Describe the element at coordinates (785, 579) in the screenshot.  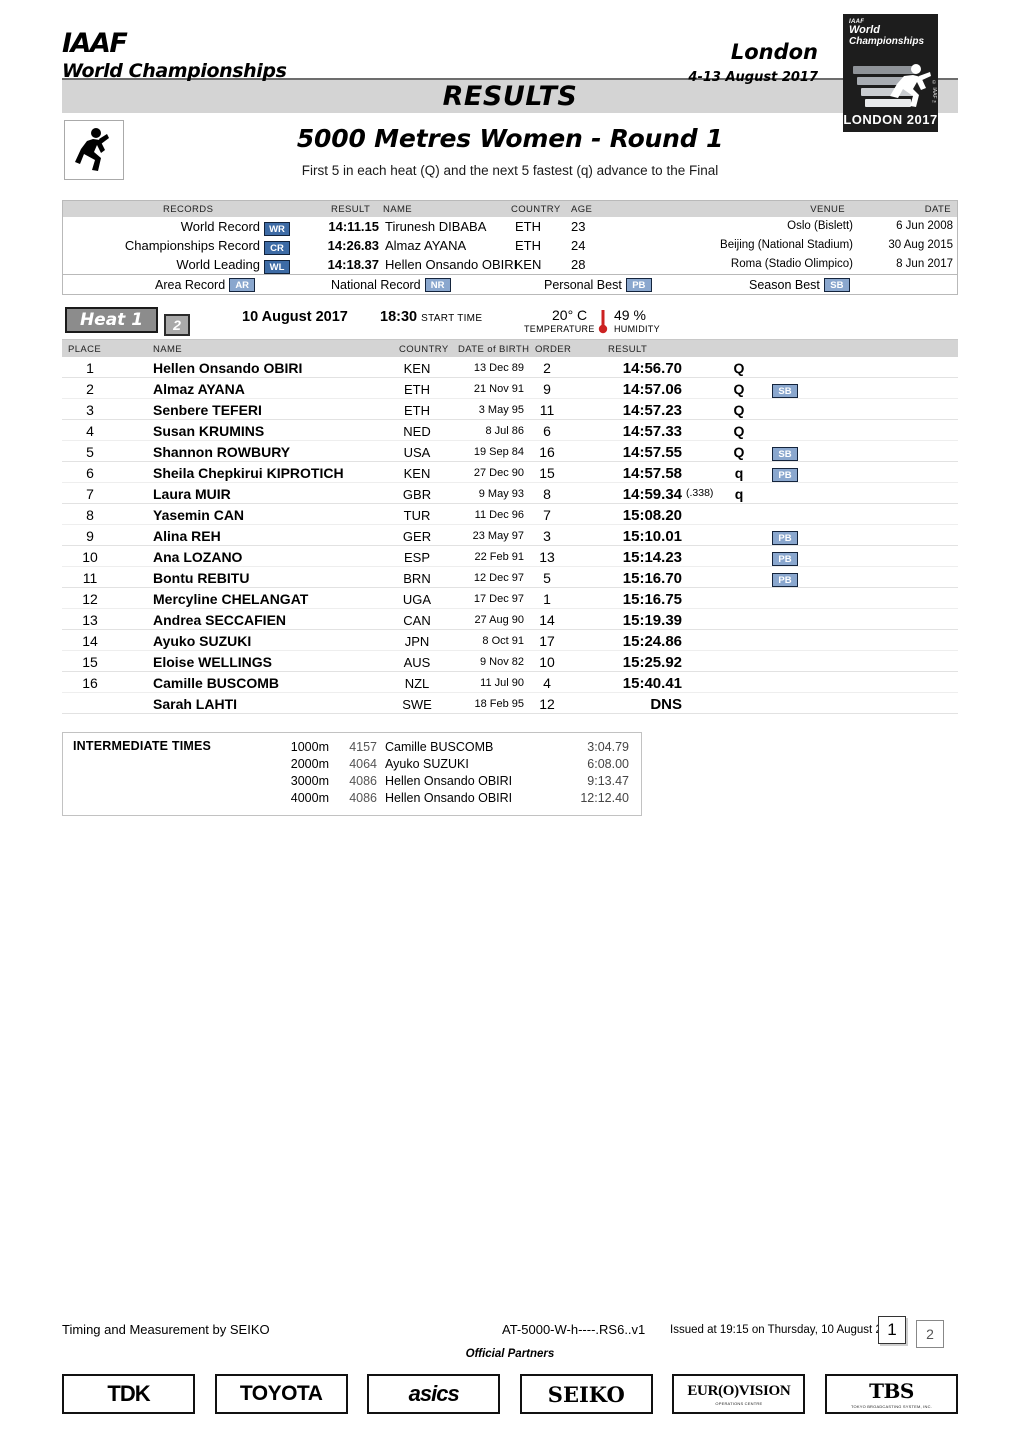
I see `record-badge: PB` at that location.